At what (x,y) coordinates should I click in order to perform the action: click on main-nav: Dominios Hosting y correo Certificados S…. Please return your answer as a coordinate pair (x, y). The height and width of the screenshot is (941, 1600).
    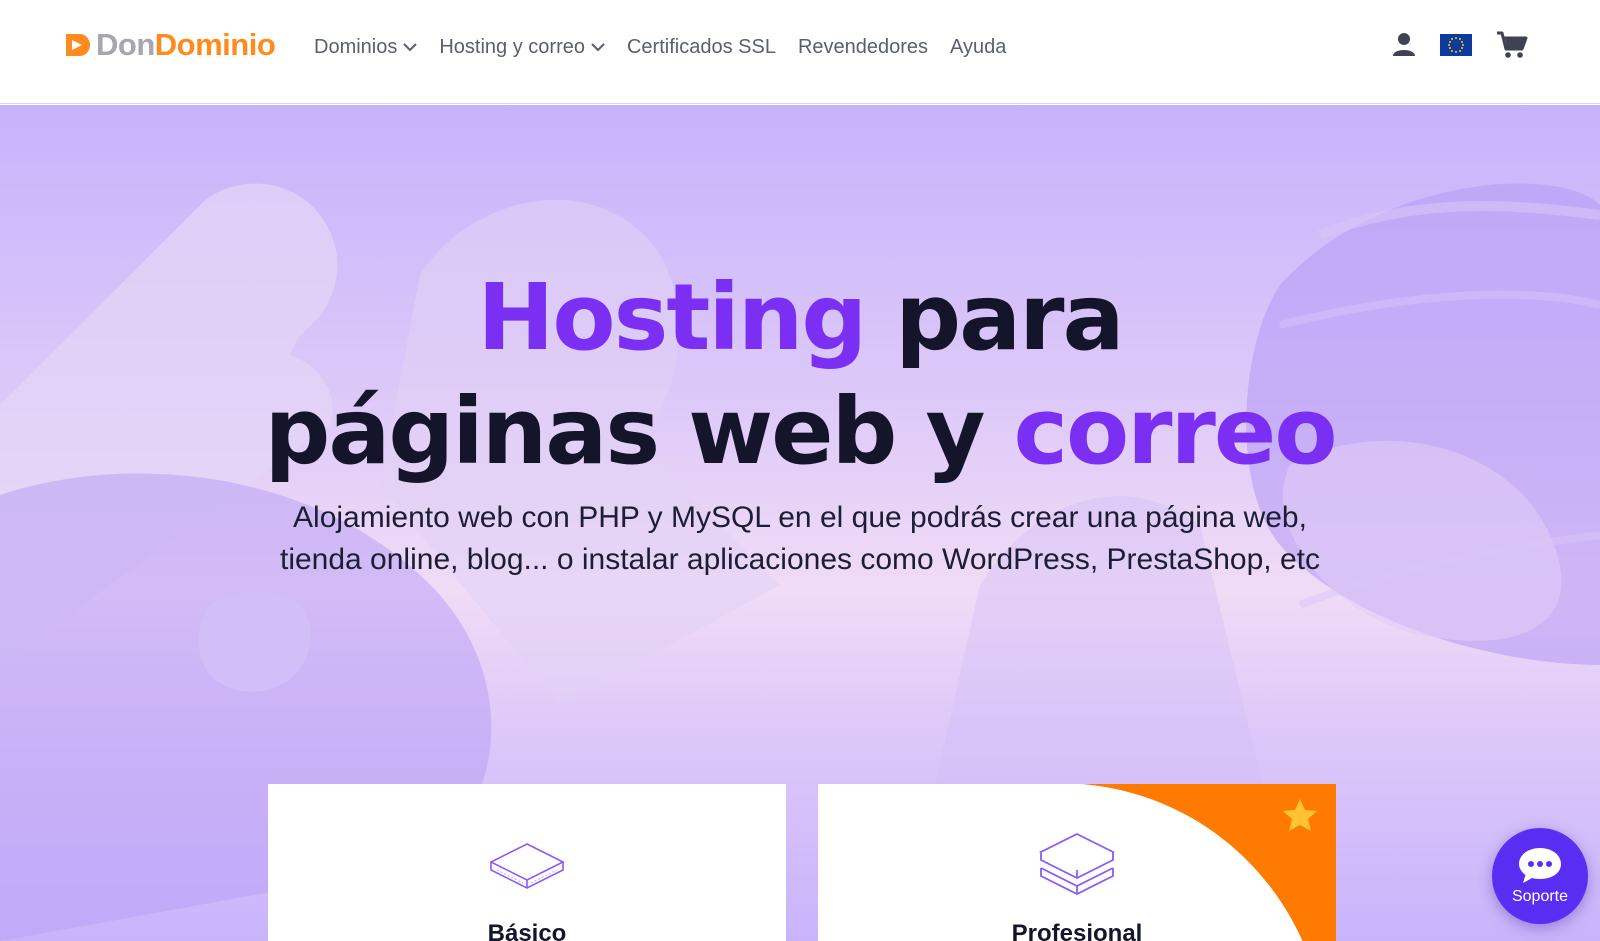
    Looking at the image, I should click on (671, 47).